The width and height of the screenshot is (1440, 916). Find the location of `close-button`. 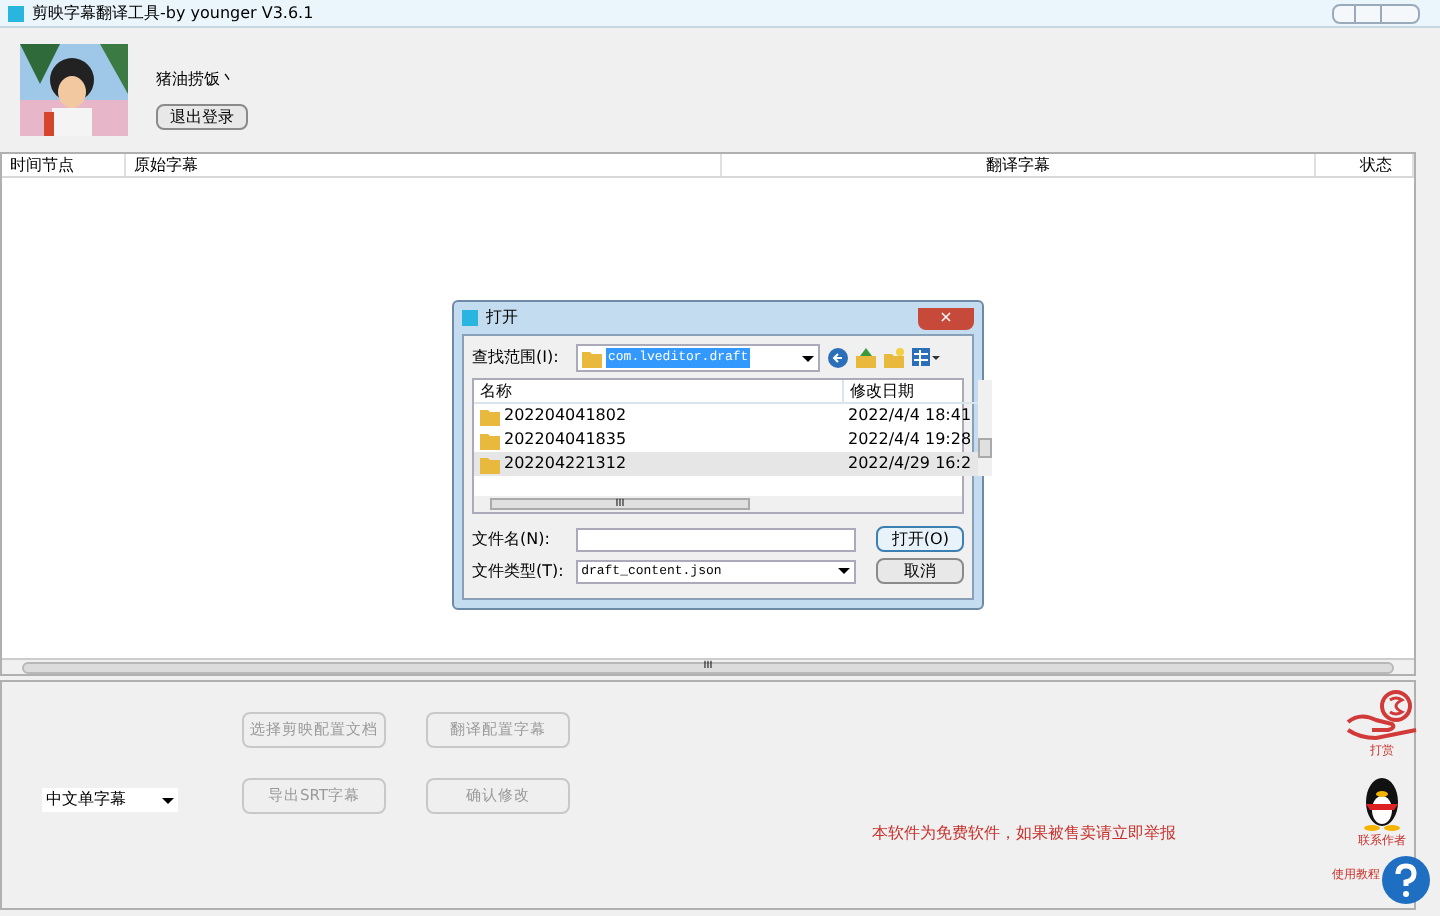

close-button is located at coordinates (1400, 13).